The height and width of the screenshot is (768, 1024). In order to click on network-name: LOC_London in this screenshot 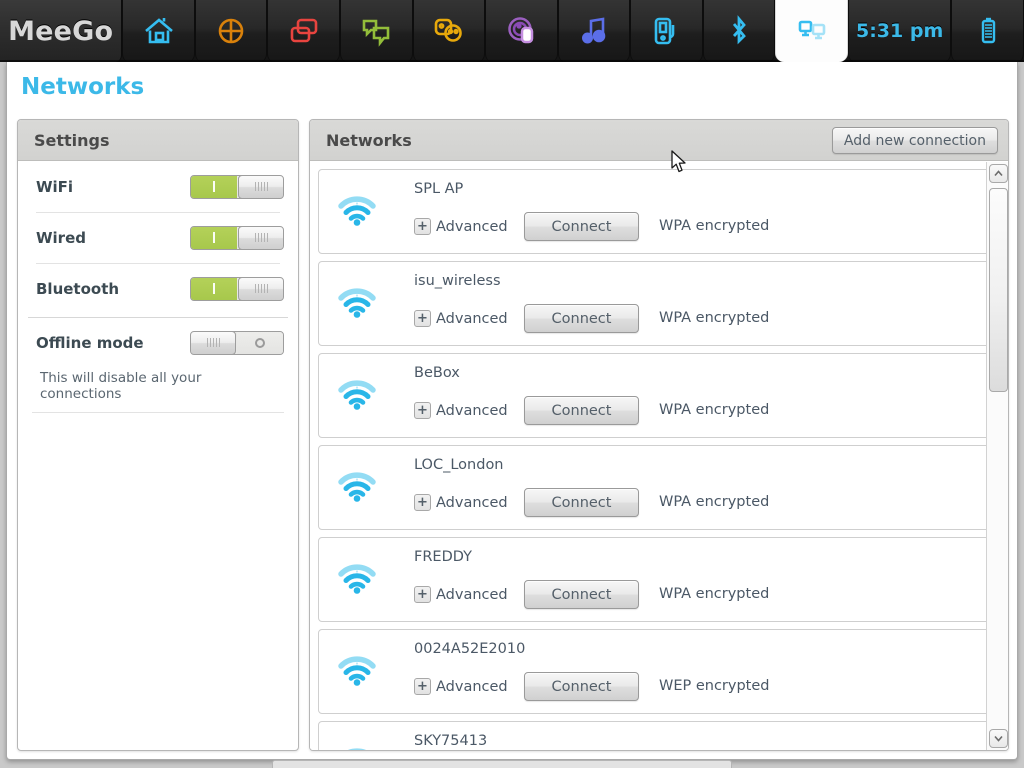, I will do `click(459, 465)`.